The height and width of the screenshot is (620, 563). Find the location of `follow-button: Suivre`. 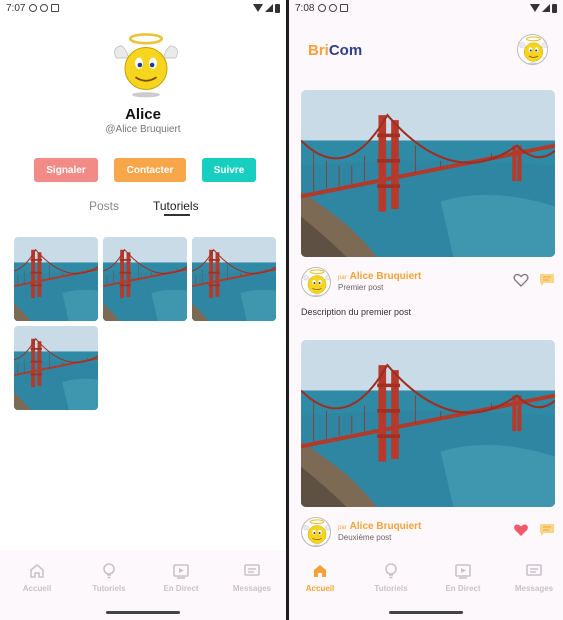

follow-button: Suivre is located at coordinates (229, 170).